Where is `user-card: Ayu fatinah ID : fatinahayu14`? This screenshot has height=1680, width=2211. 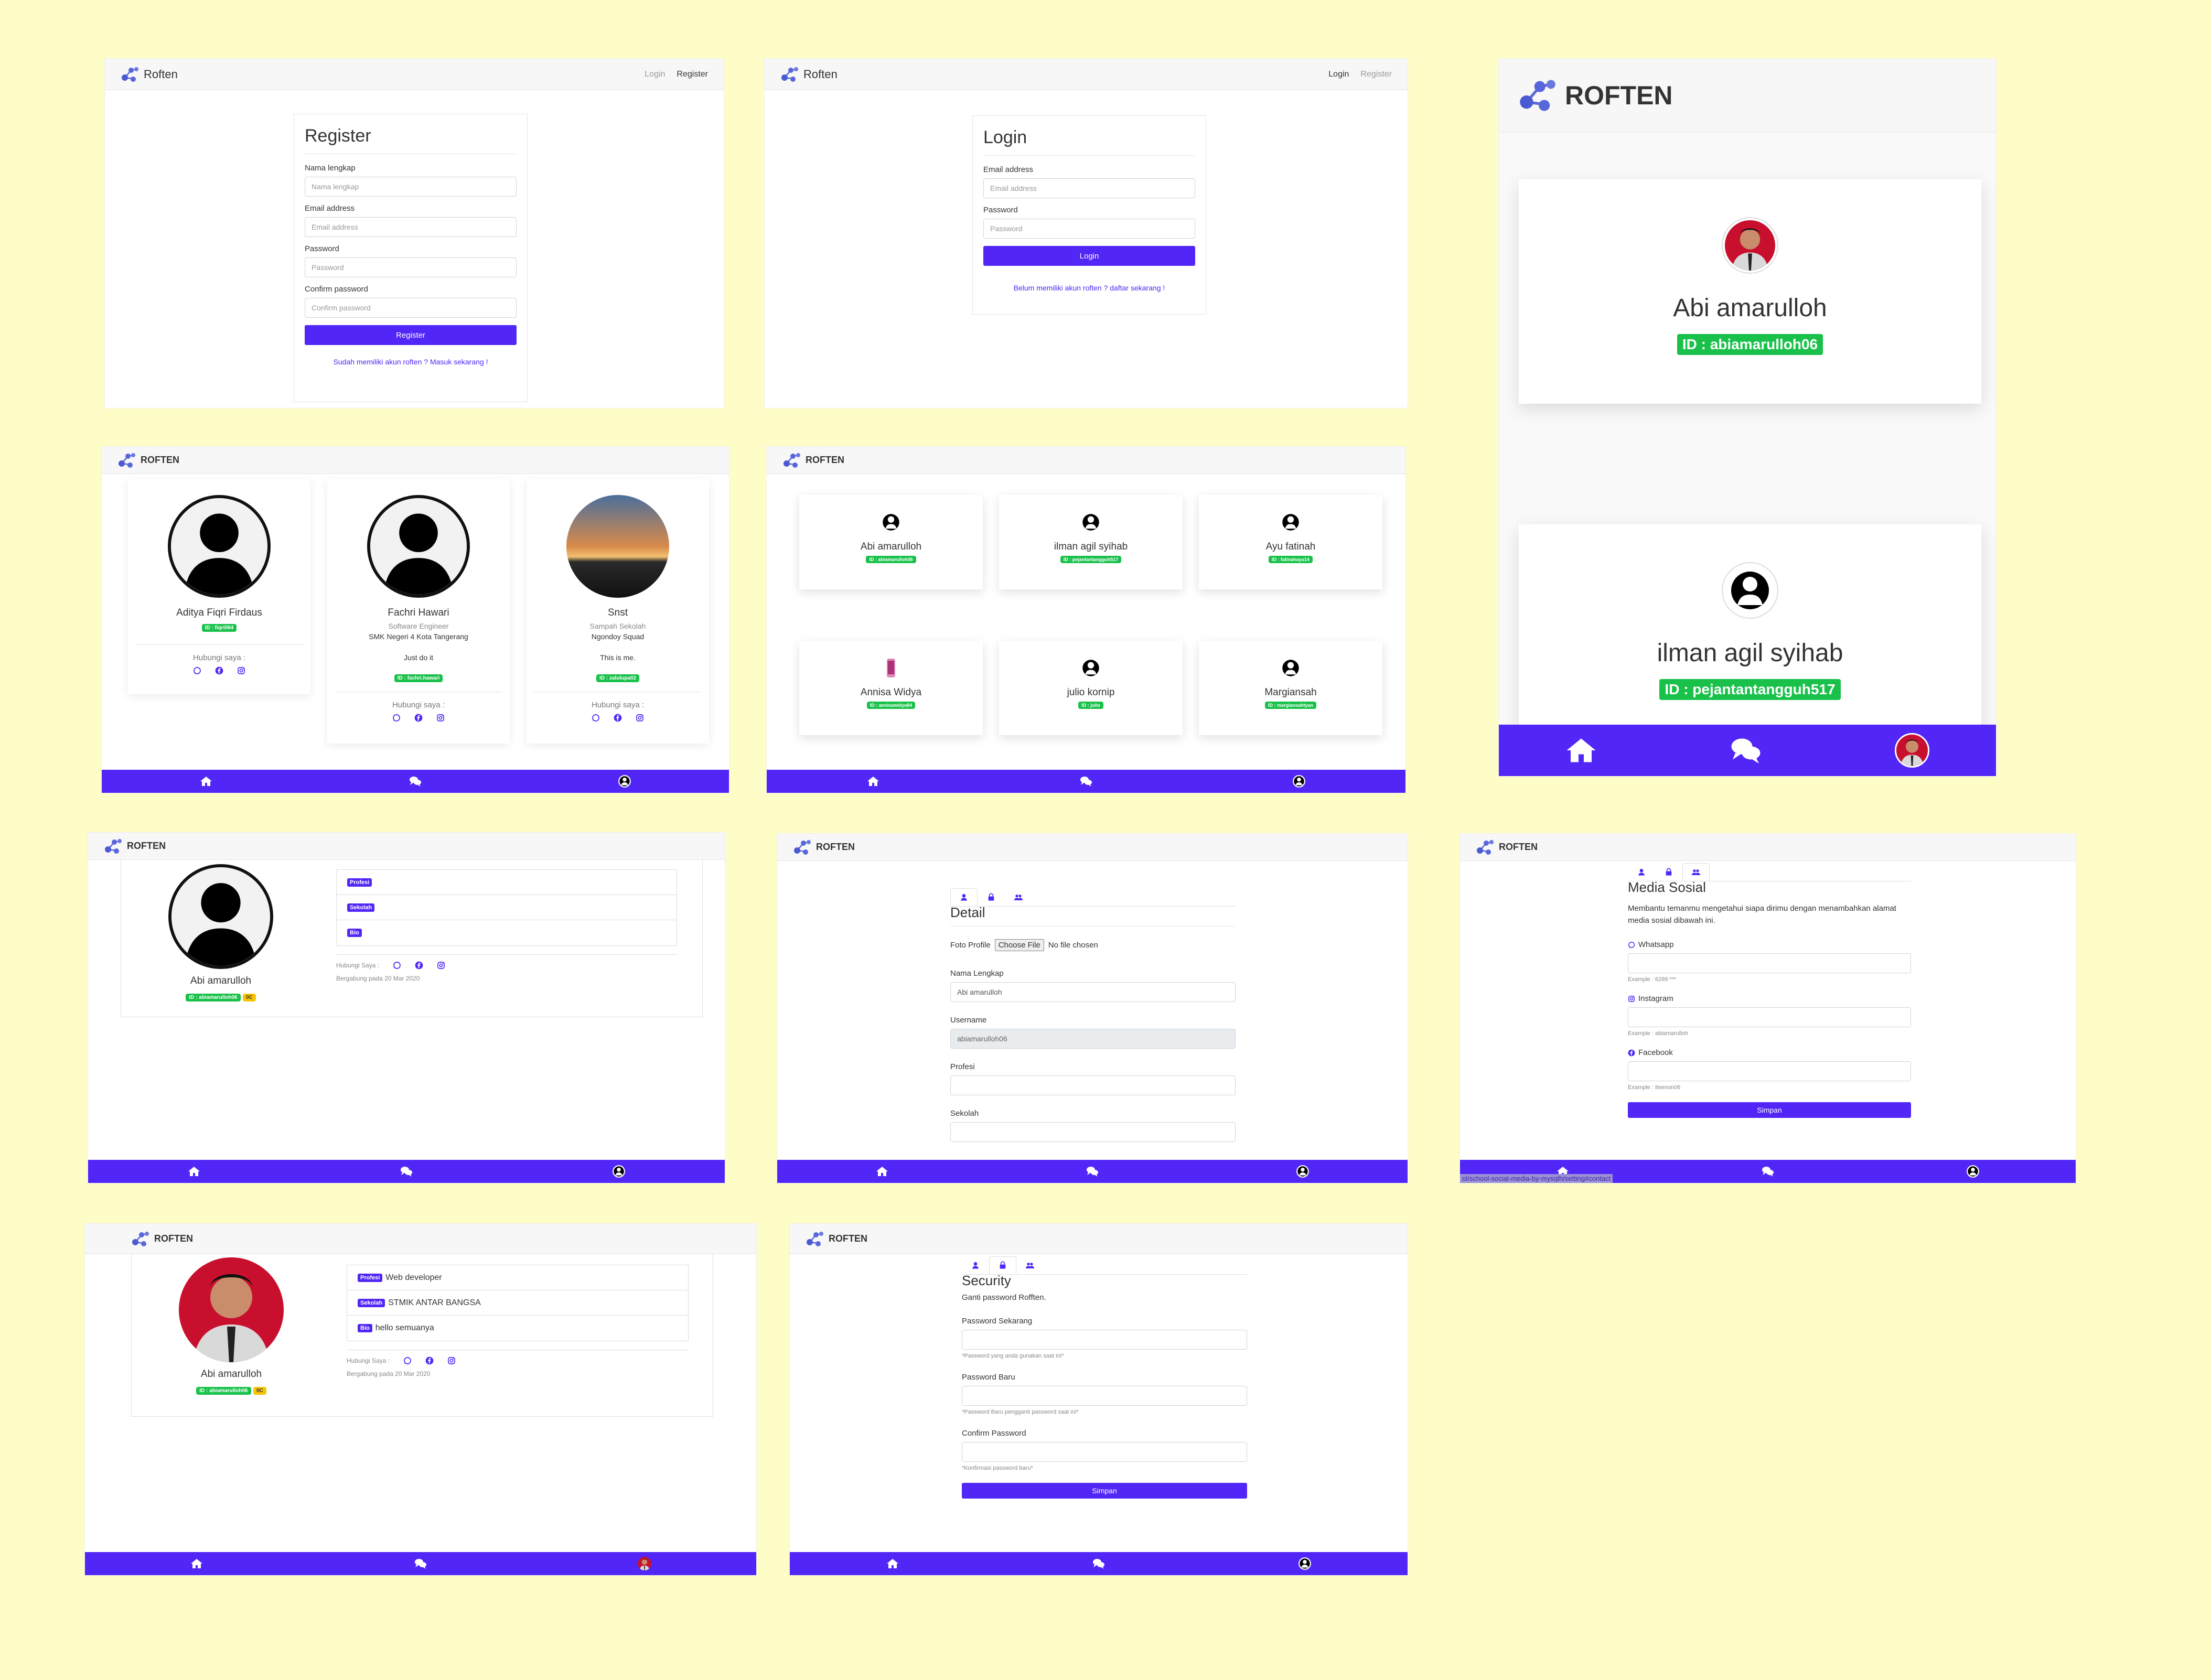 user-card: Ayu fatinah ID : fatinahayu14 is located at coordinates (1290, 542).